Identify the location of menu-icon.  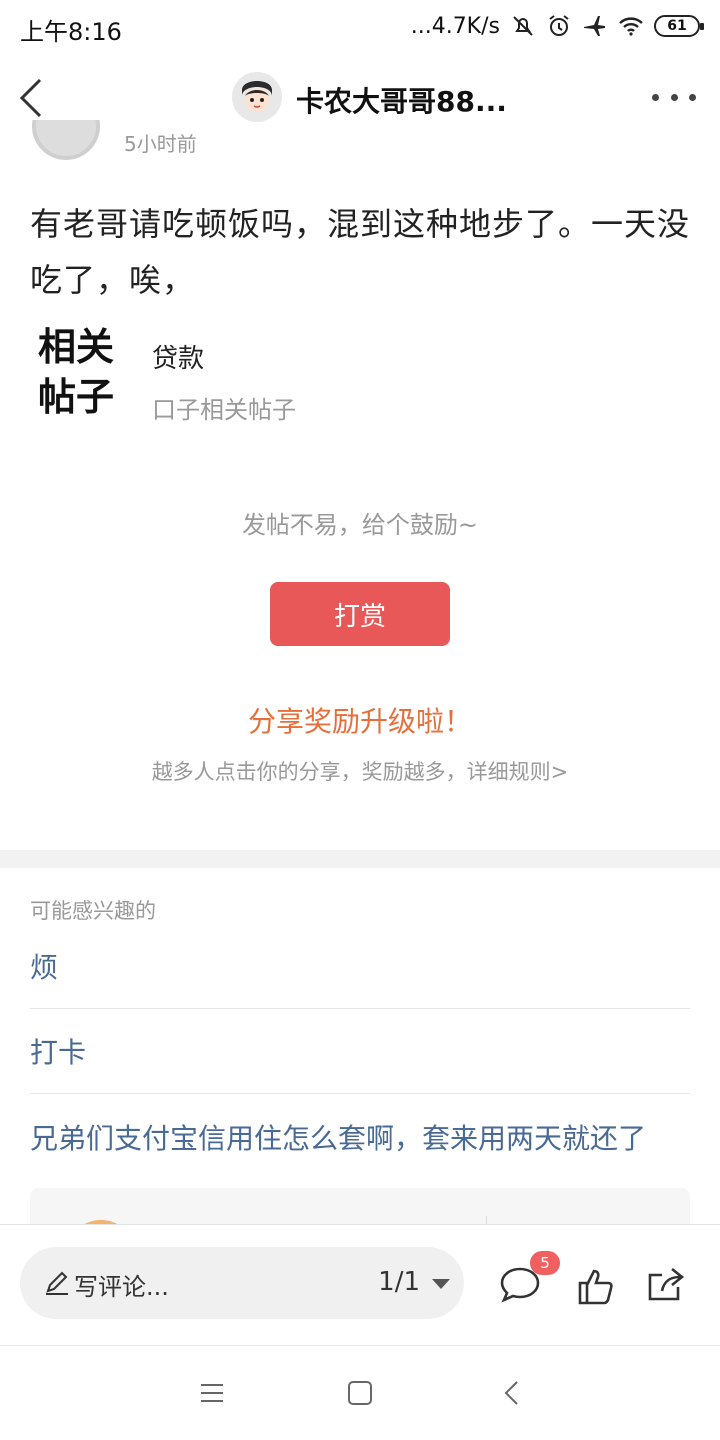
(212, 1393).